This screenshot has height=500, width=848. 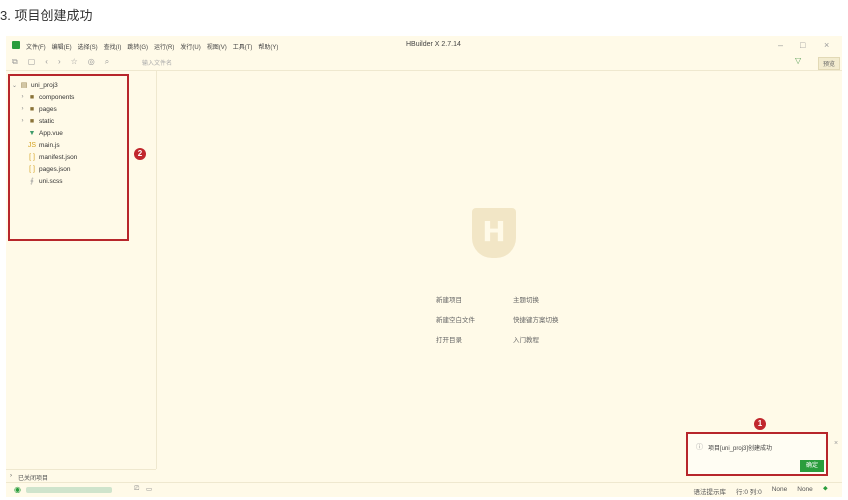 What do you see at coordinates (812, 466) in the screenshot?
I see `confirm-button: 确定` at bounding box center [812, 466].